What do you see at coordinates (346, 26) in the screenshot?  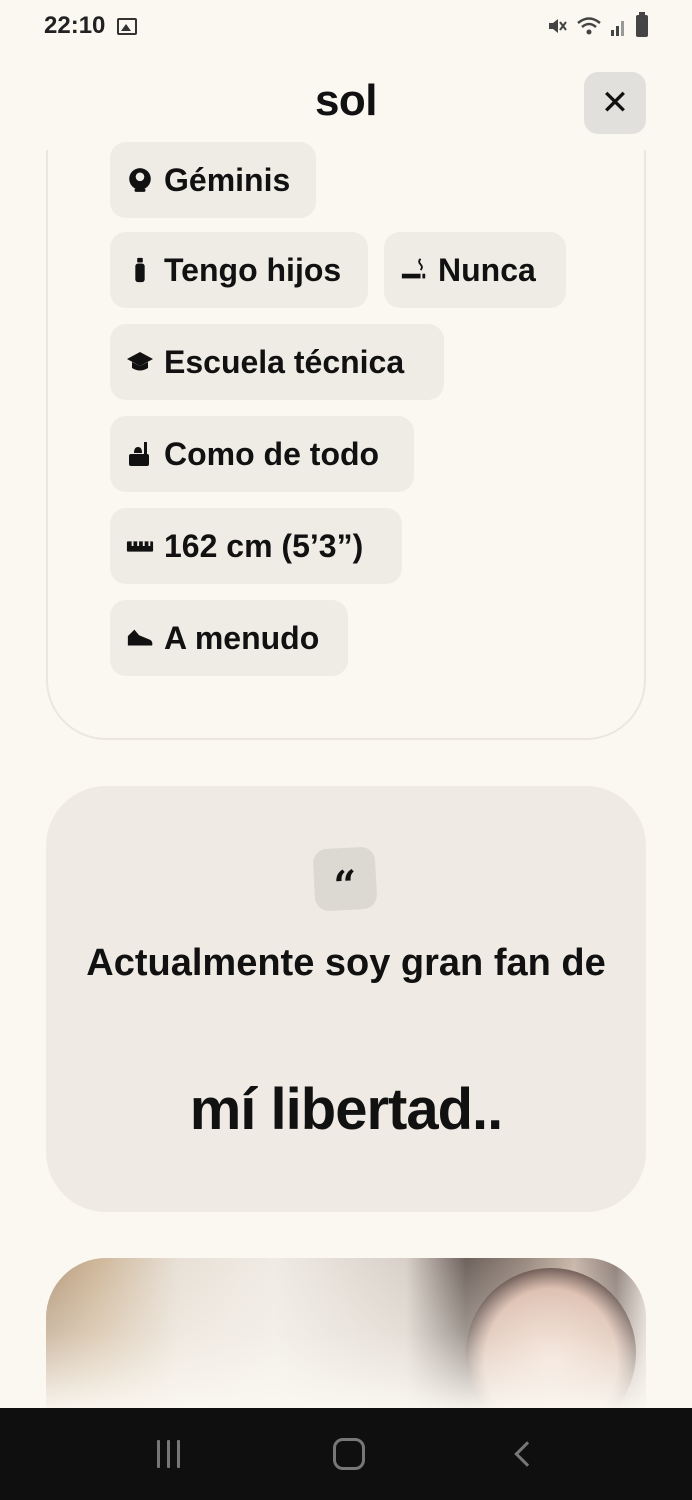 I see `status-bar: 22:10` at bounding box center [346, 26].